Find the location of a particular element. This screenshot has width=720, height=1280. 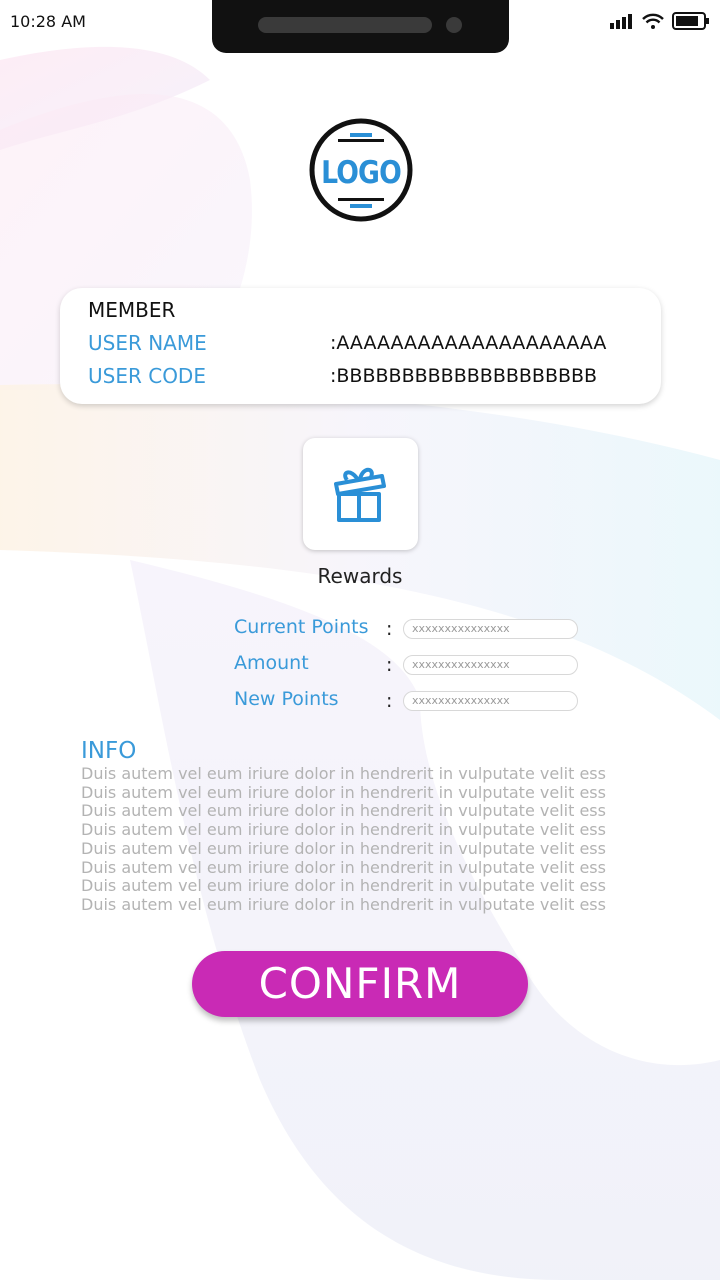

notch-speaker is located at coordinates (345, 25).